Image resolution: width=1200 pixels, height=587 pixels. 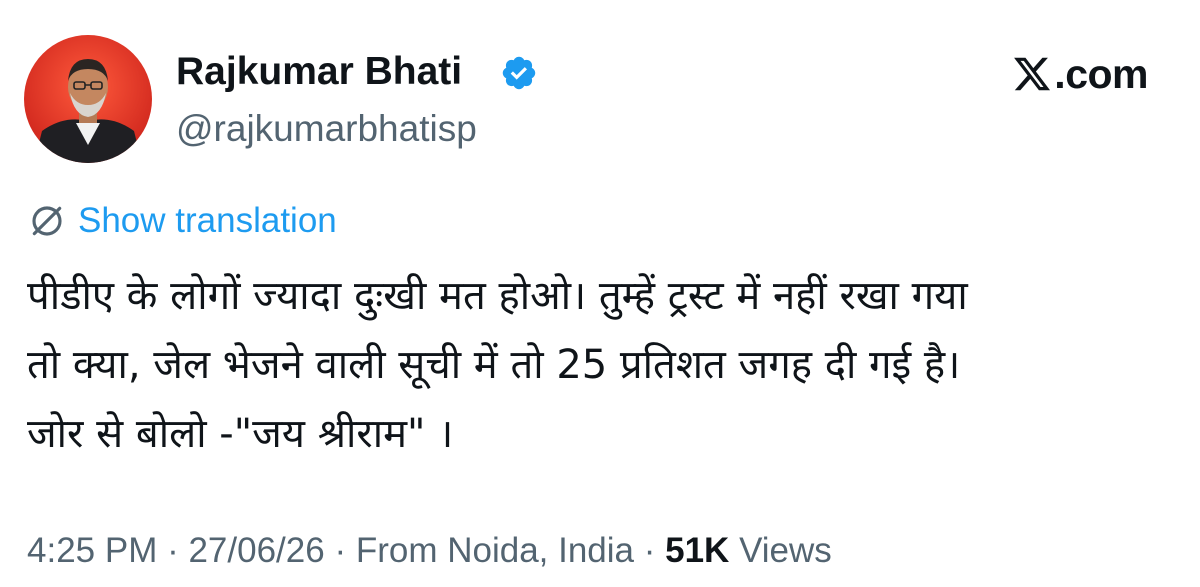 What do you see at coordinates (240, 434) in the screenshot?
I see `tweet-text-line: जोर से बोलो -"जय श्रीराम" ।` at bounding box center [240, 434].